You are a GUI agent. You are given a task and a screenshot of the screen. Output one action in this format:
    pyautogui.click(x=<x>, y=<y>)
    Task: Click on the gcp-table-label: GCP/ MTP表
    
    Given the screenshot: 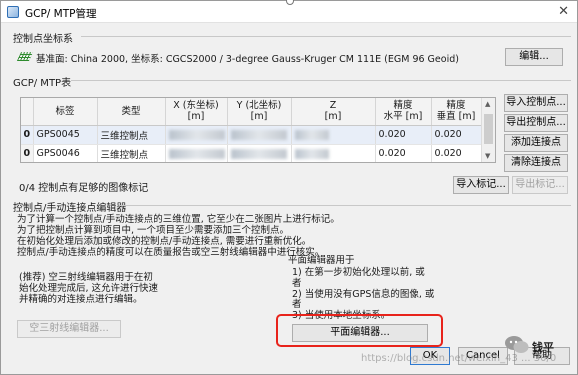 What is the action you would take?
    pyautogui.click(x=42, y=83)
    